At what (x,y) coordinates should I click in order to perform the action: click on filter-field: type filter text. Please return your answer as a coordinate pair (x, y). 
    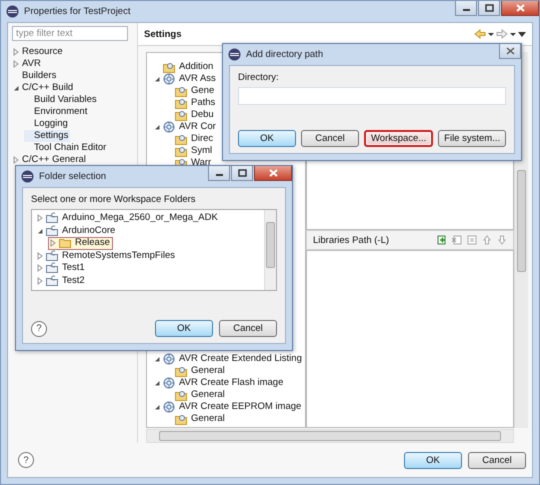
    Looking at the image, I should click on (70, 33).